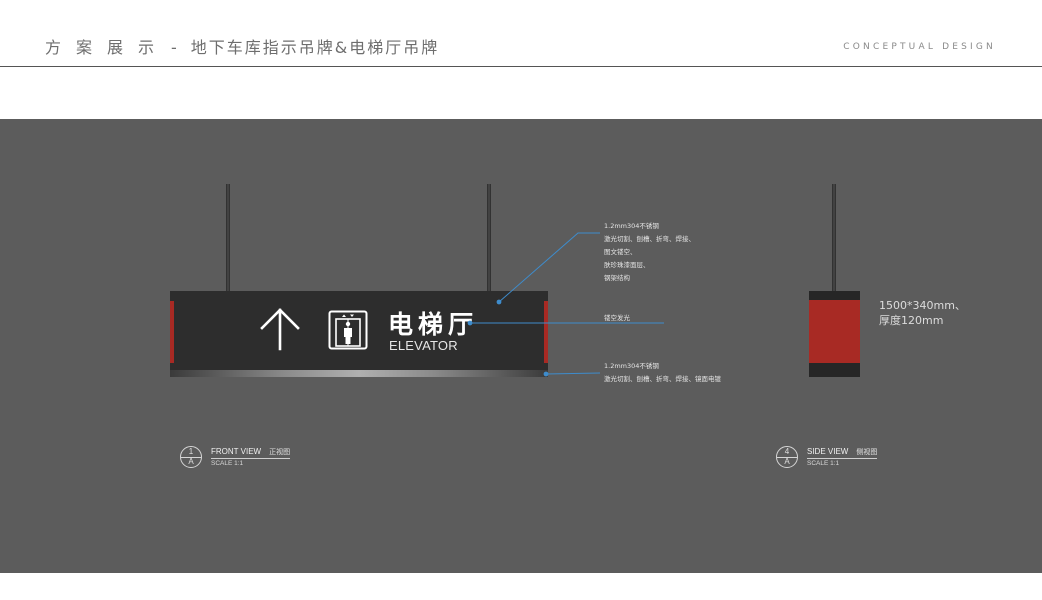 The width and height of the screenshot is (1042, 600). Describe the element at coordinates (828, 451) in the screenshot. I see `view-name-en: SIDE VIEW` at that location.